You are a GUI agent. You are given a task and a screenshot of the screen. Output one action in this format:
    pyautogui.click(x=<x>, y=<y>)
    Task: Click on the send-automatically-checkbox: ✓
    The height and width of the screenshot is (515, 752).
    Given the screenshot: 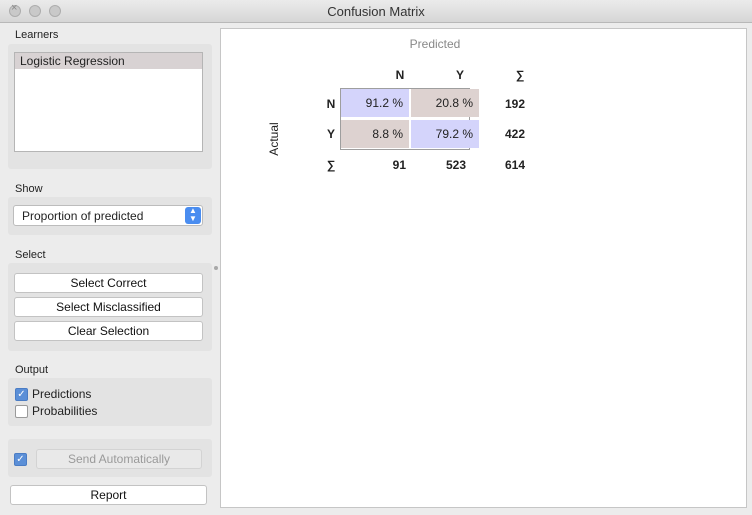 What is the action you would take?
    pyautogui.click(x=20, y=459)
    